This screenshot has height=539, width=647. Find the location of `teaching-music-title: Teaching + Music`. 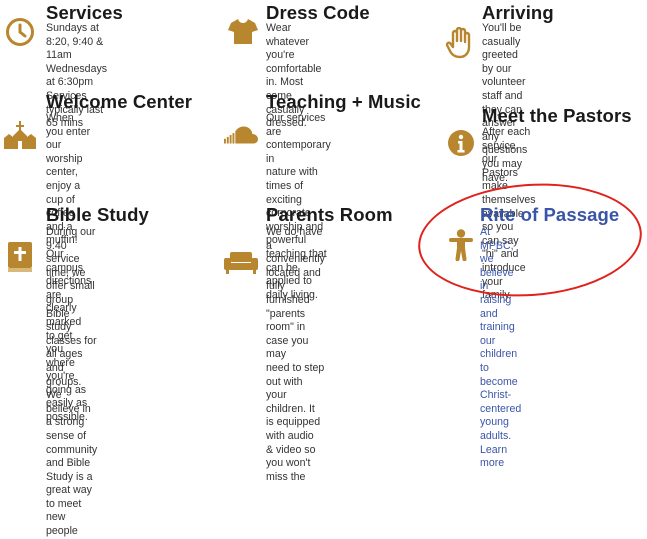

teaching-music-title: Teaching + Music is located at coordinates (343, 101).